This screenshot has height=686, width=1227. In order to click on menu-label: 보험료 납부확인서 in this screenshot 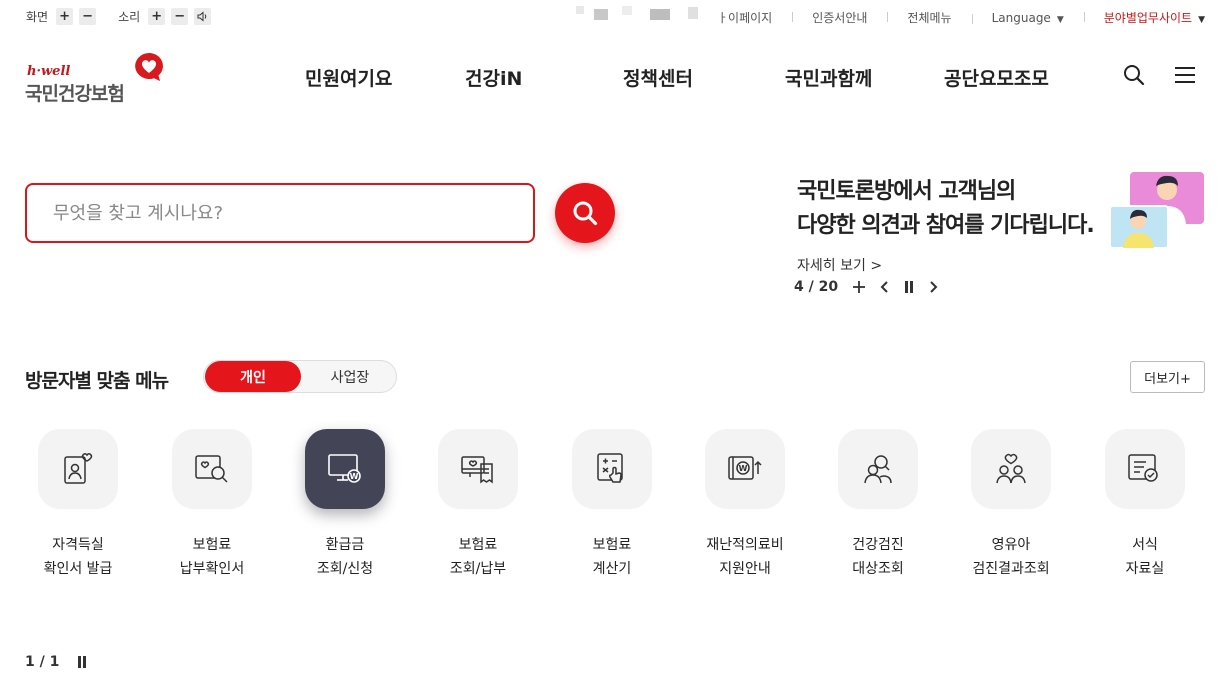, I will do `click(212, 557)`.